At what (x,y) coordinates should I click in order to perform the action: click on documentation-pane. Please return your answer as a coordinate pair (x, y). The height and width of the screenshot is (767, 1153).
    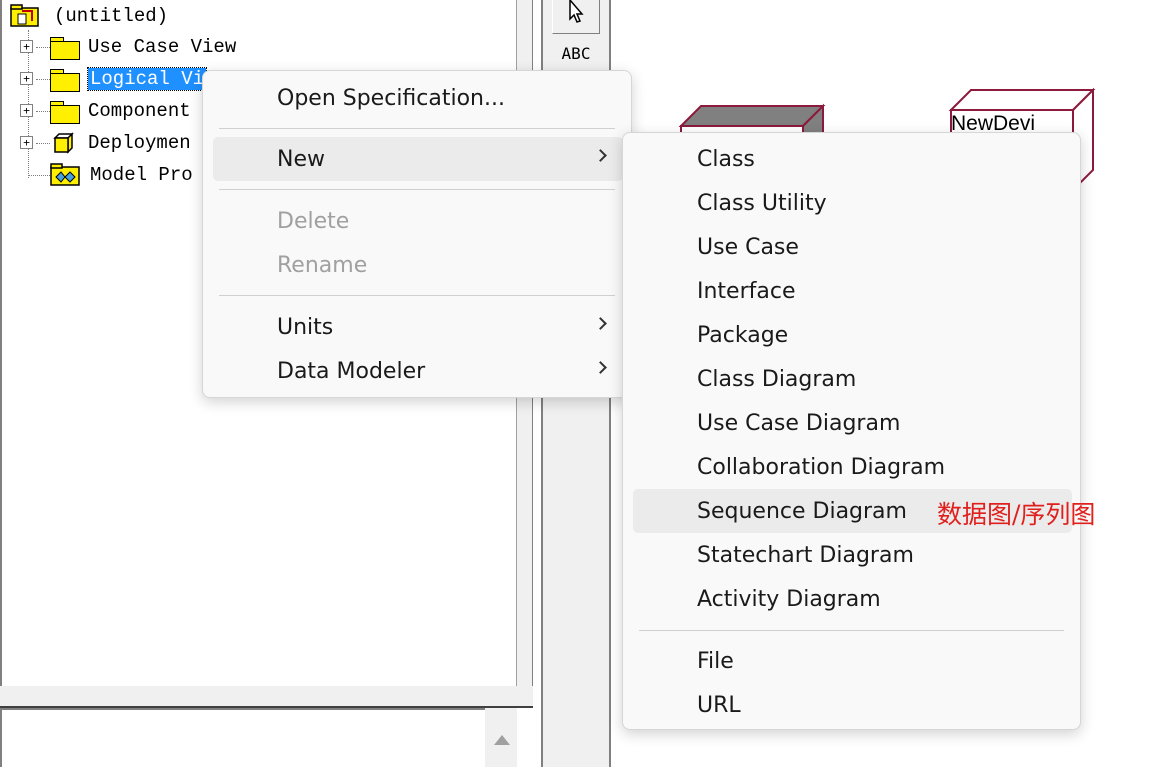
    Looking at the image, I should click on (242, 737).